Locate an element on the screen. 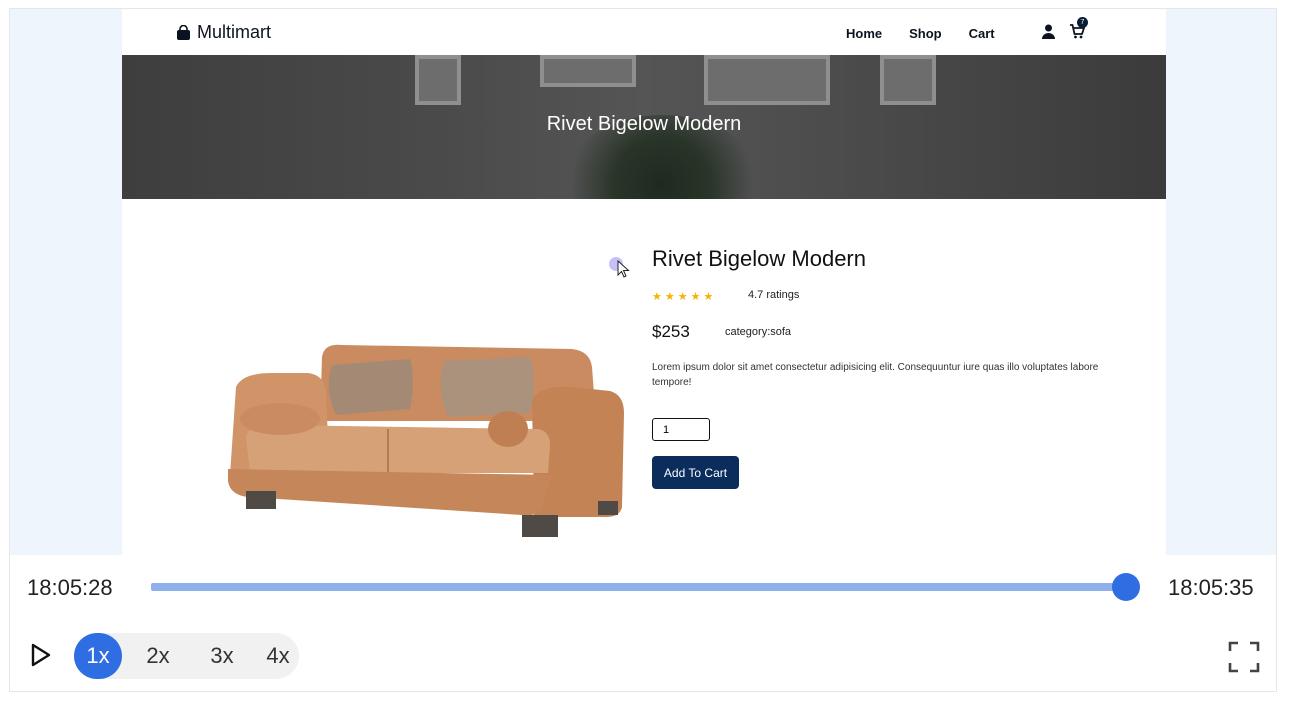  brand-logo: Multimart is located at coordinates (223, 32).